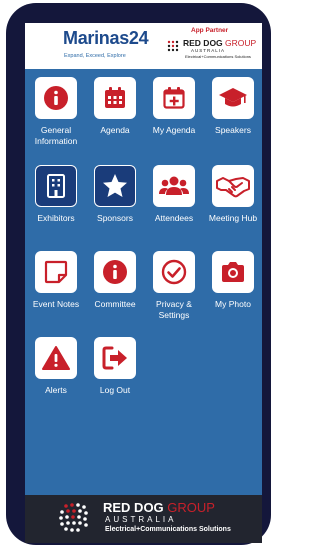  Describe the element at coordinates (174, 309) in the screenshot. I see `tile-label: Privacy & Settings` at that location.